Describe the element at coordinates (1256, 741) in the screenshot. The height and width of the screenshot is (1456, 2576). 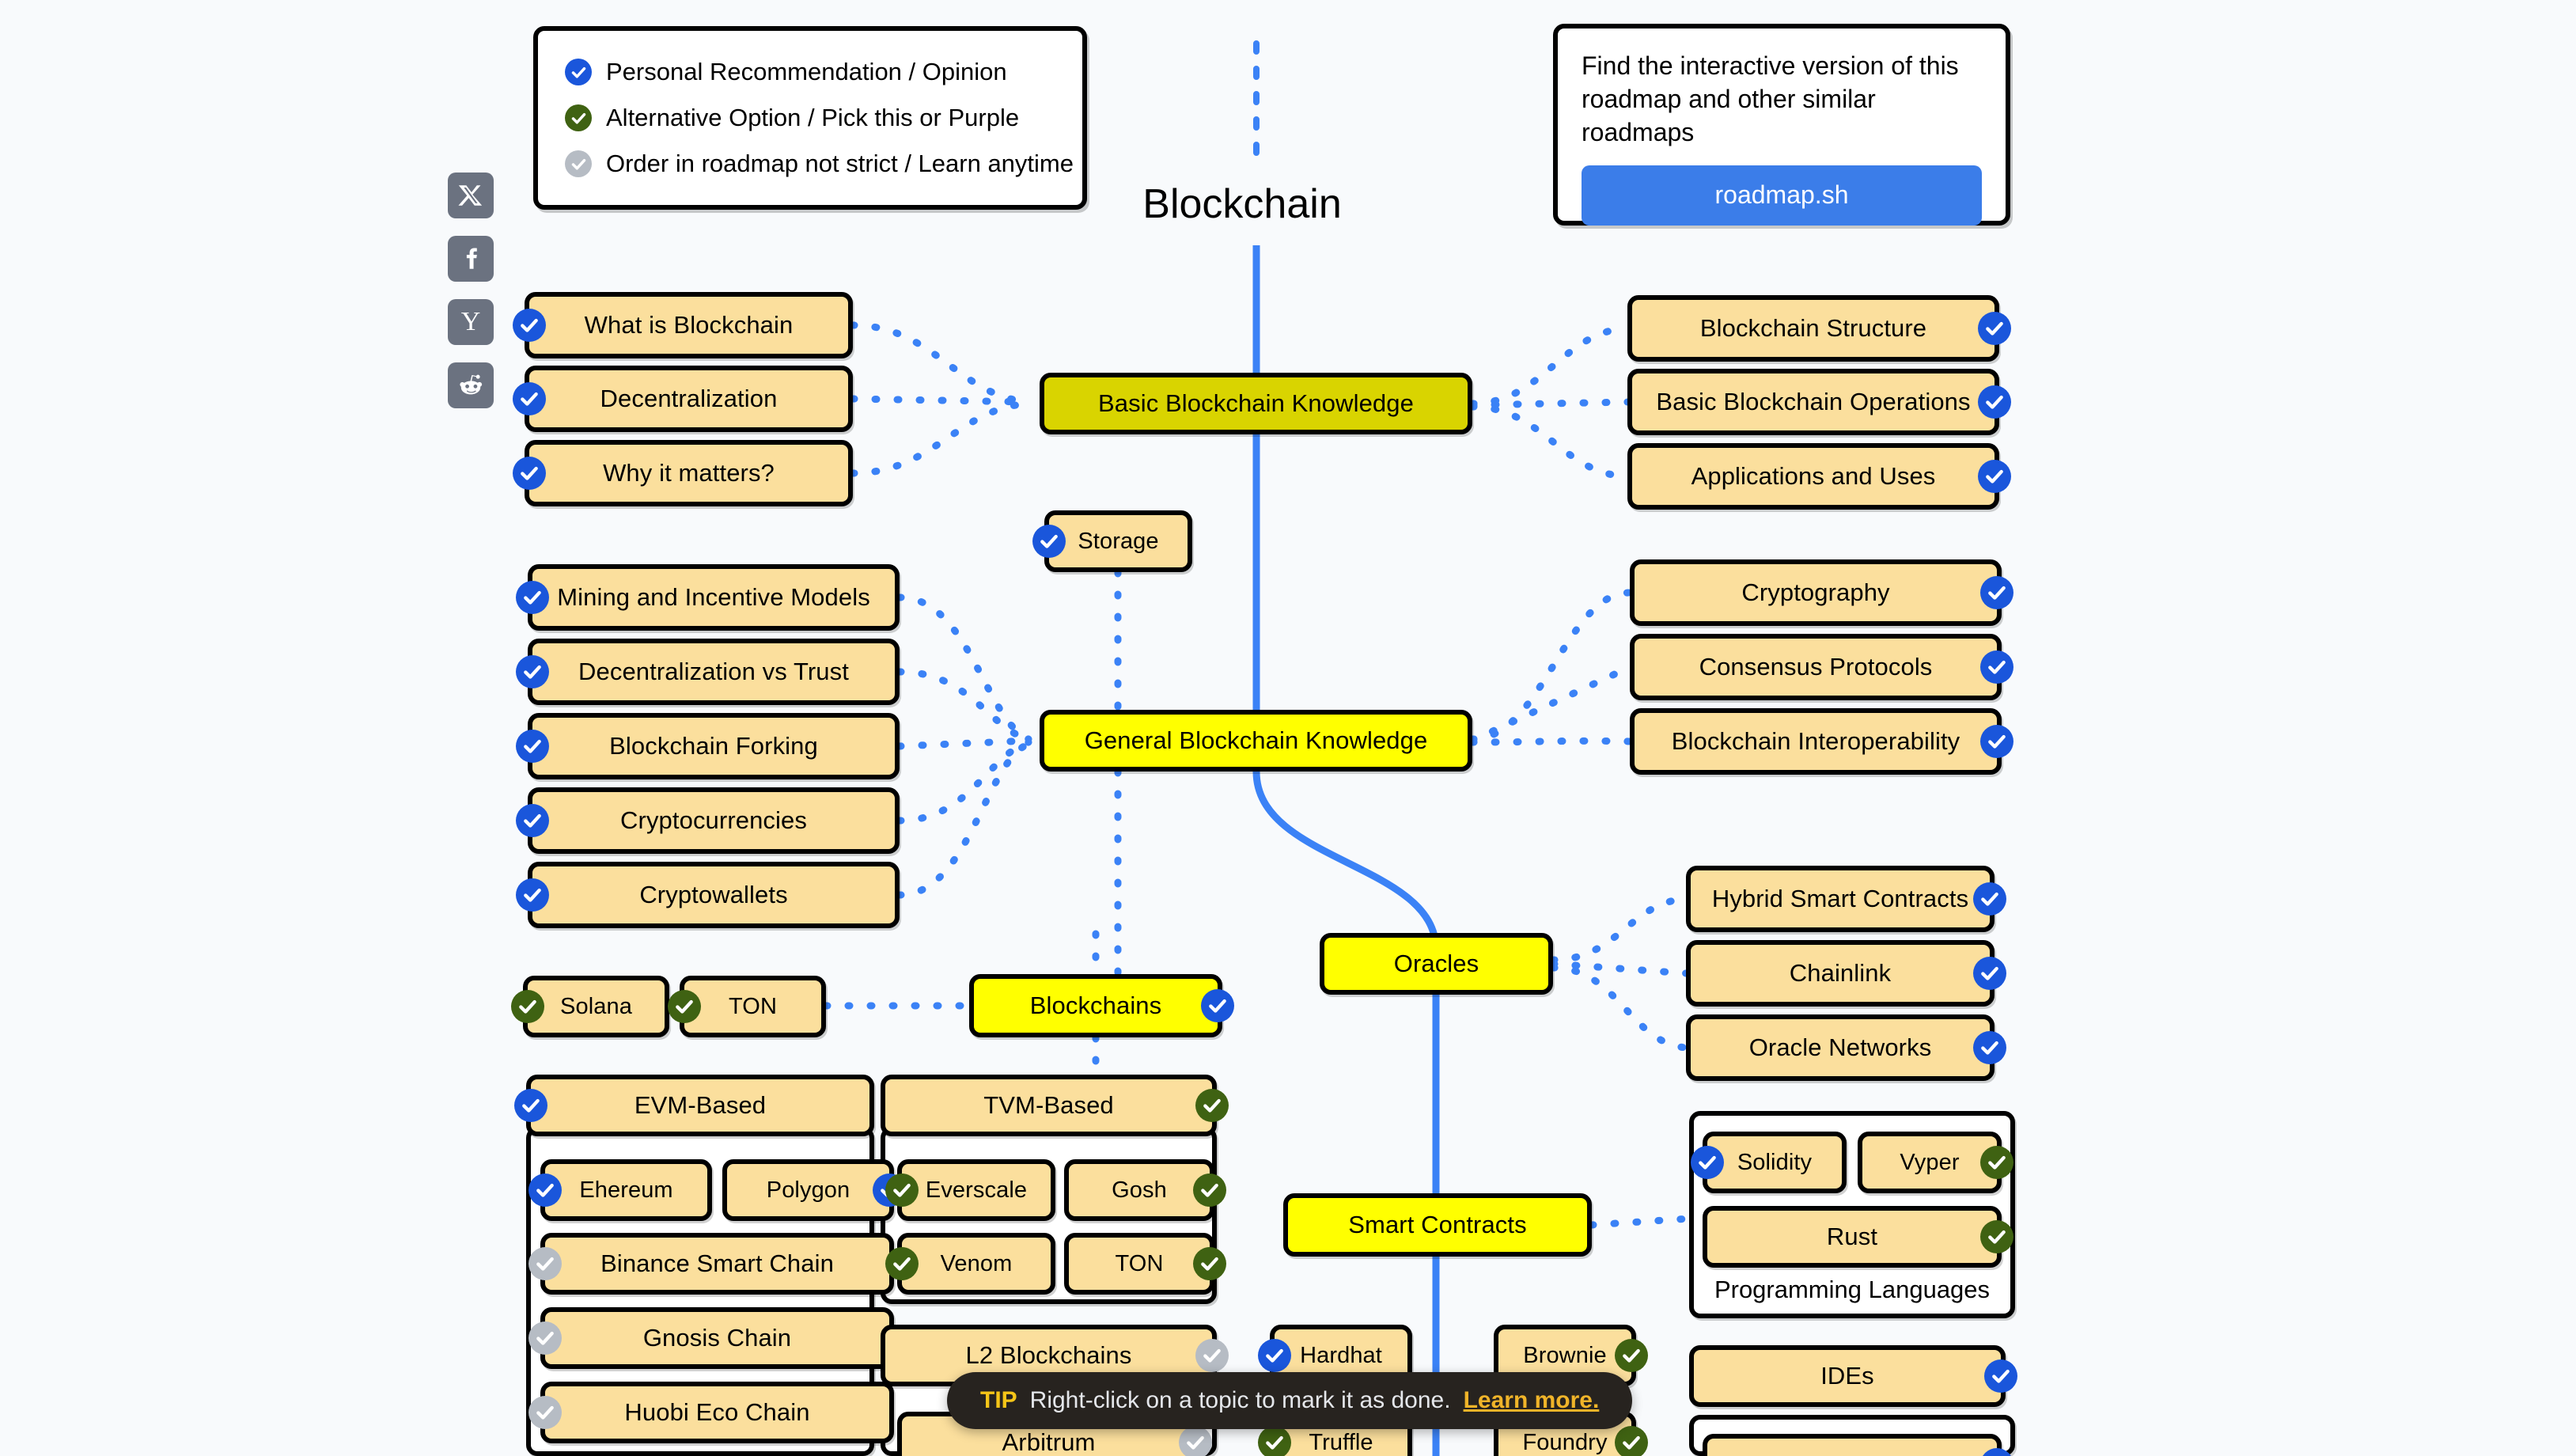
I see `node-general-blockchain-knowledge: General Blockchain Knowledge` at that location.